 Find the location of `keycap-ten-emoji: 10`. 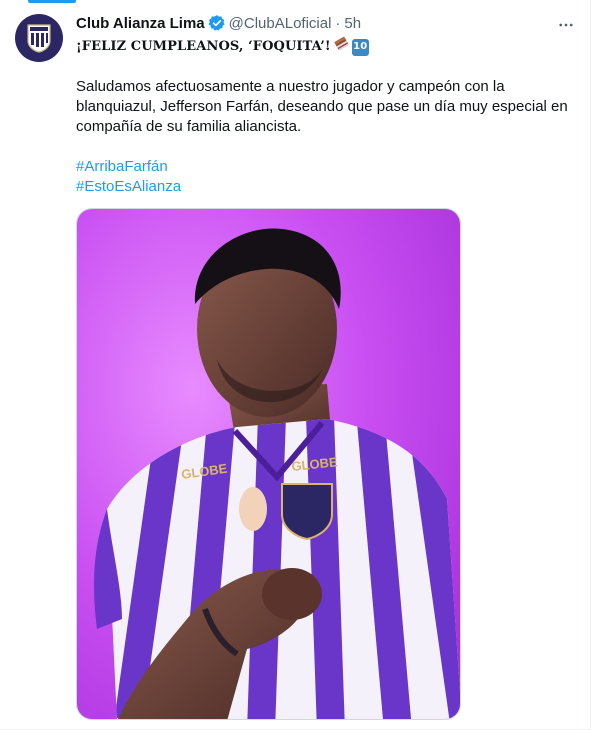

keycap-ten-emoji: 10 is located at coordinates (360, 47).